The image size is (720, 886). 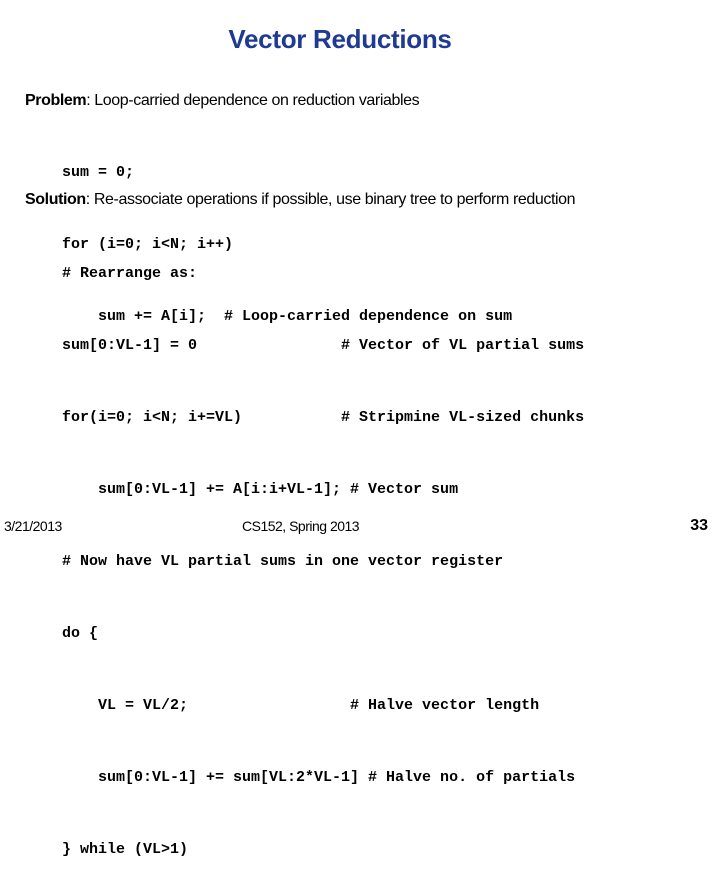 What do you see at coordinates (56, 100) in the screenshot?
I see `problem-label: Problem` at bounding box center [56, 100].